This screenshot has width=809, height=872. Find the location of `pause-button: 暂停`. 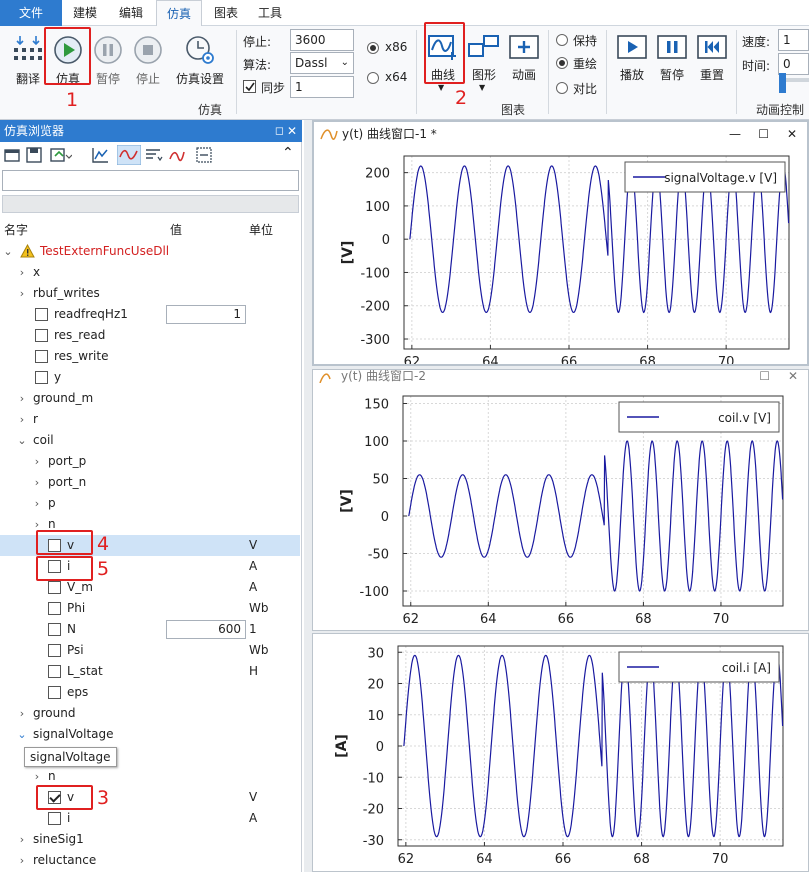

pause-button: 暂停 is located at coordinates (108, 60).